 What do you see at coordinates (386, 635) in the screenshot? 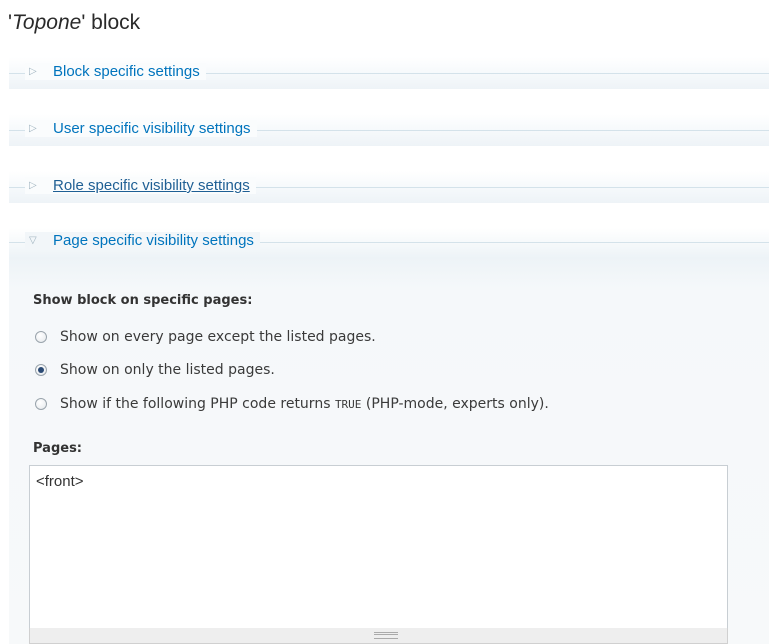
I see `grip-icon` at bounding box center [386, 635].